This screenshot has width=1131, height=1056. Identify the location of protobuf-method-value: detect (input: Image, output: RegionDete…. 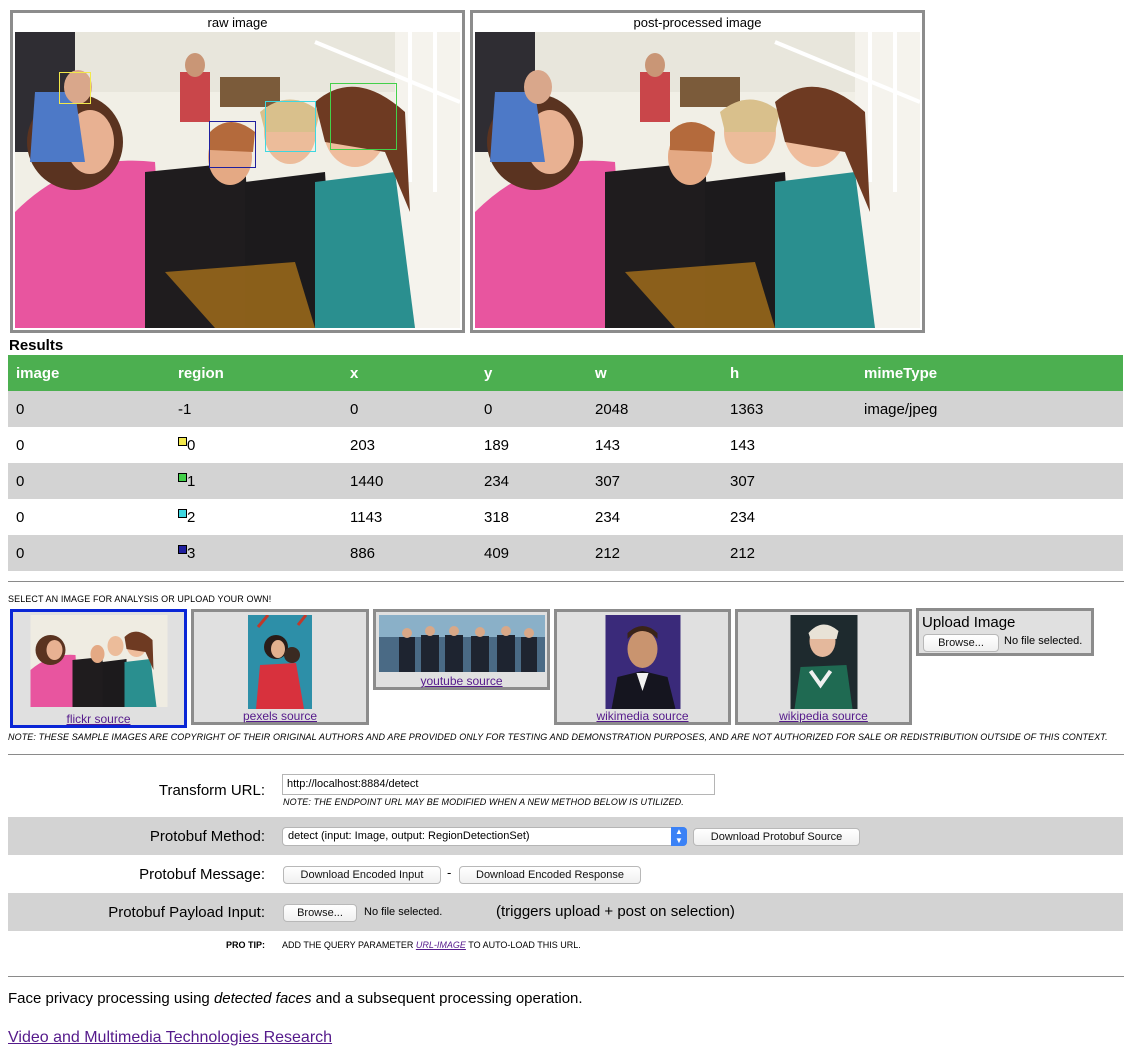
(409, 836).